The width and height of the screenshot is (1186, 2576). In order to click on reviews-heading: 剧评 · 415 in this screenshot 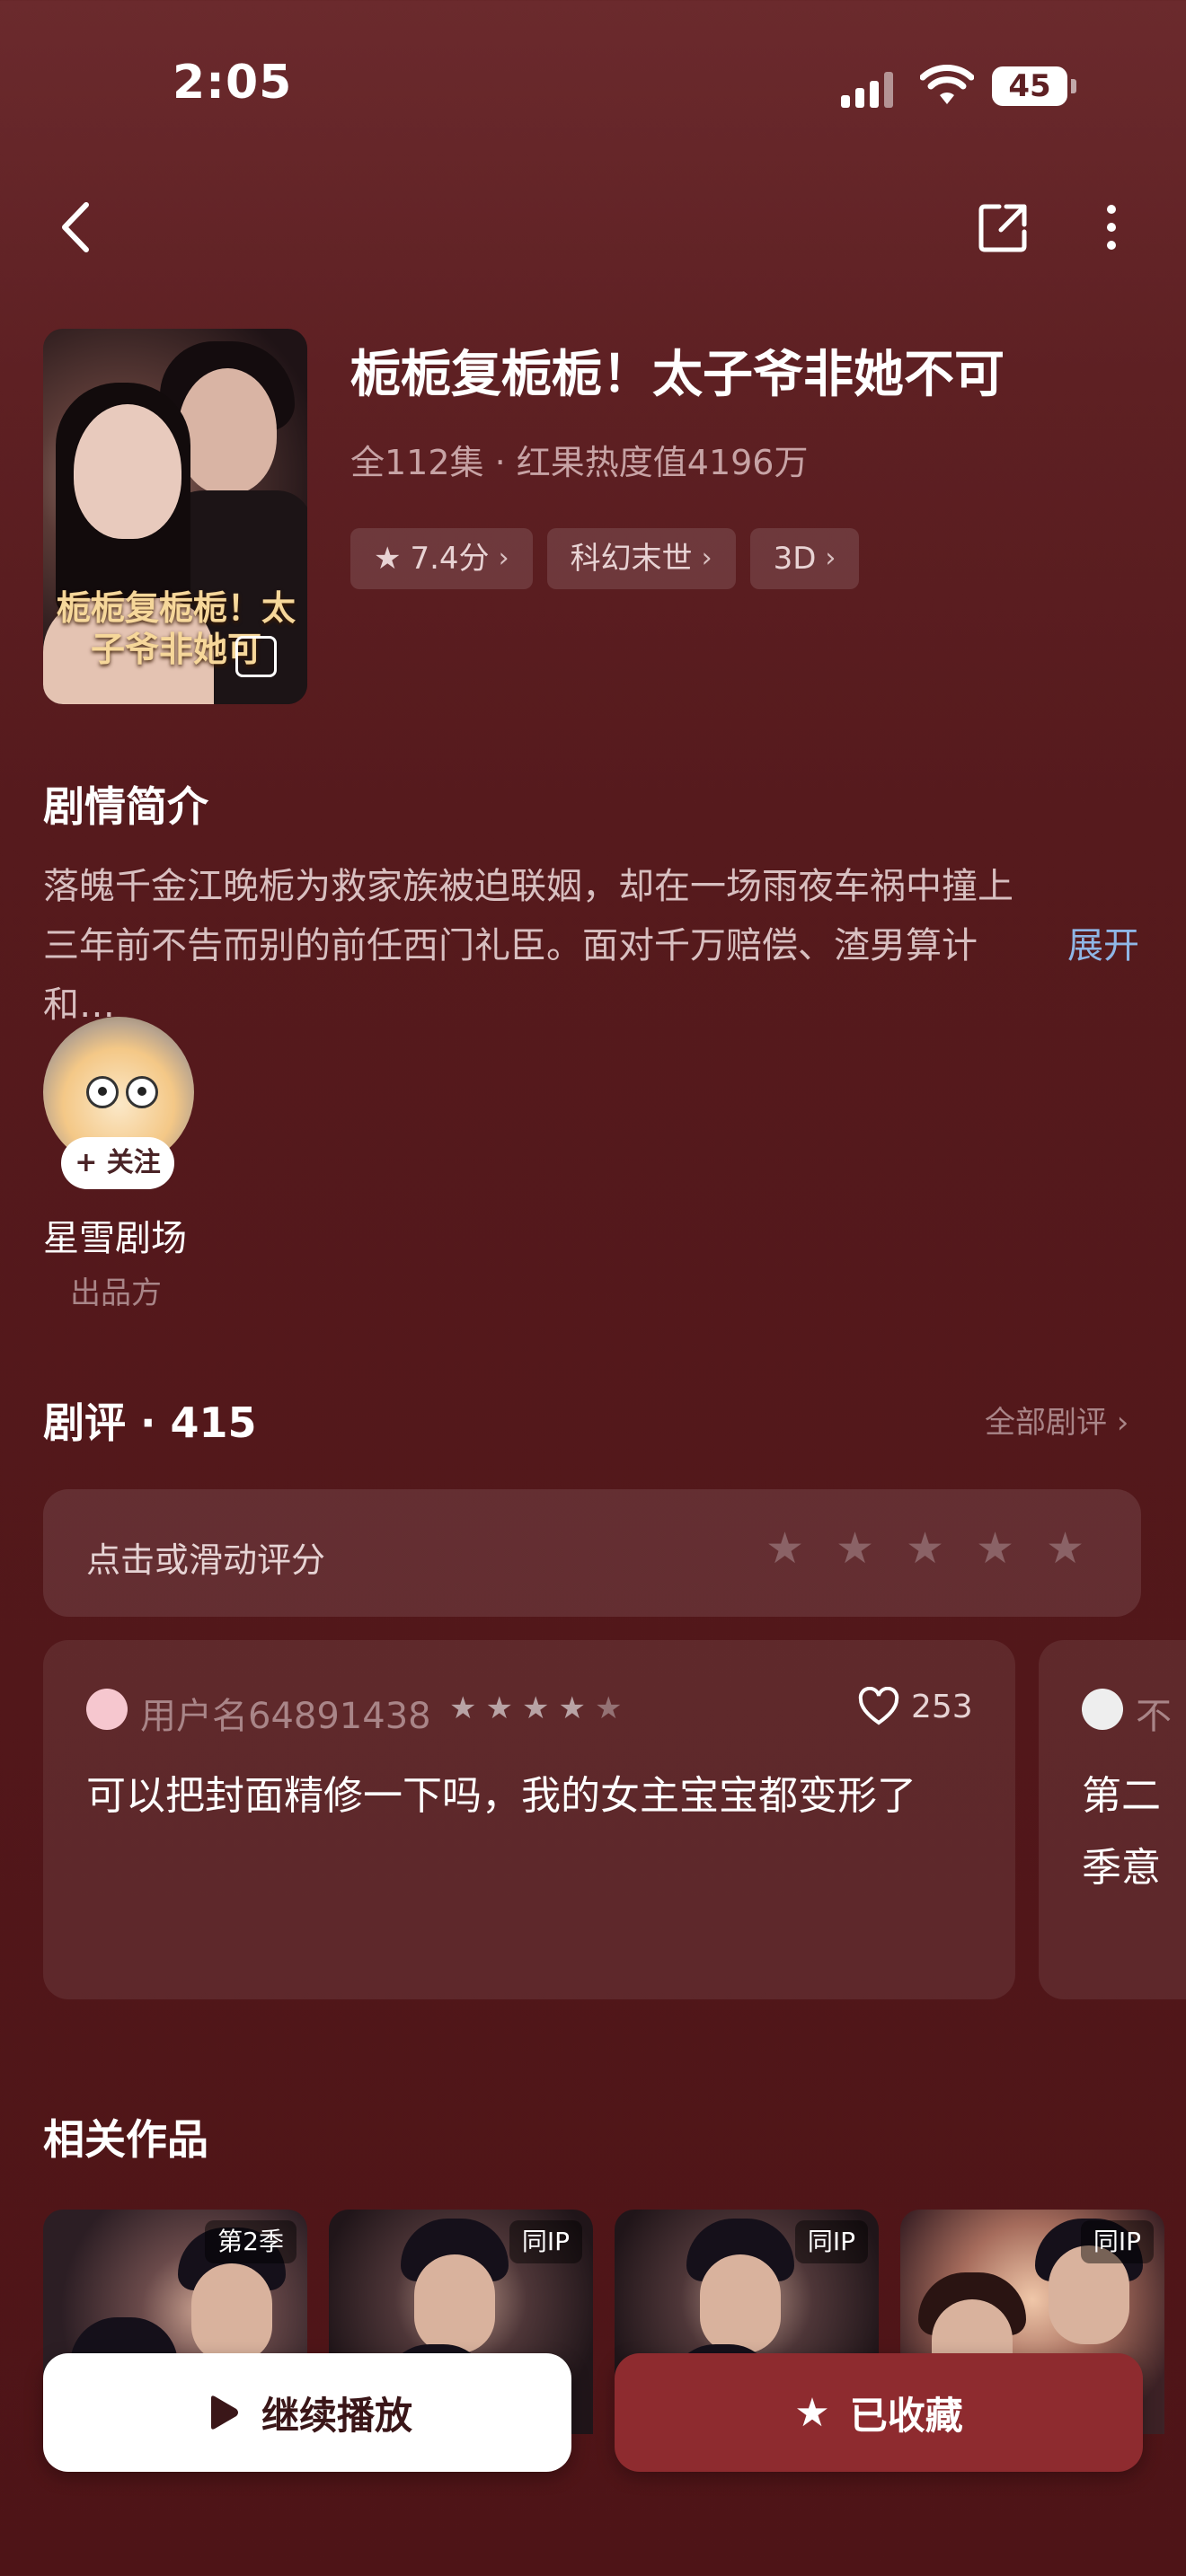, I will do `click(150, 1422)`.